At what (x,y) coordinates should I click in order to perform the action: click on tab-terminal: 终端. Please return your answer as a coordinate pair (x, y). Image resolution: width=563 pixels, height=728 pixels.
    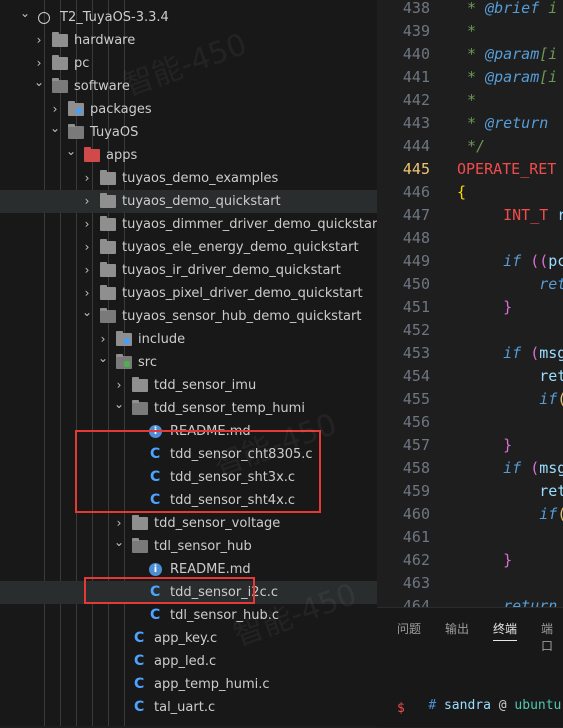
    Looking at the image, I should click on (505, 630).